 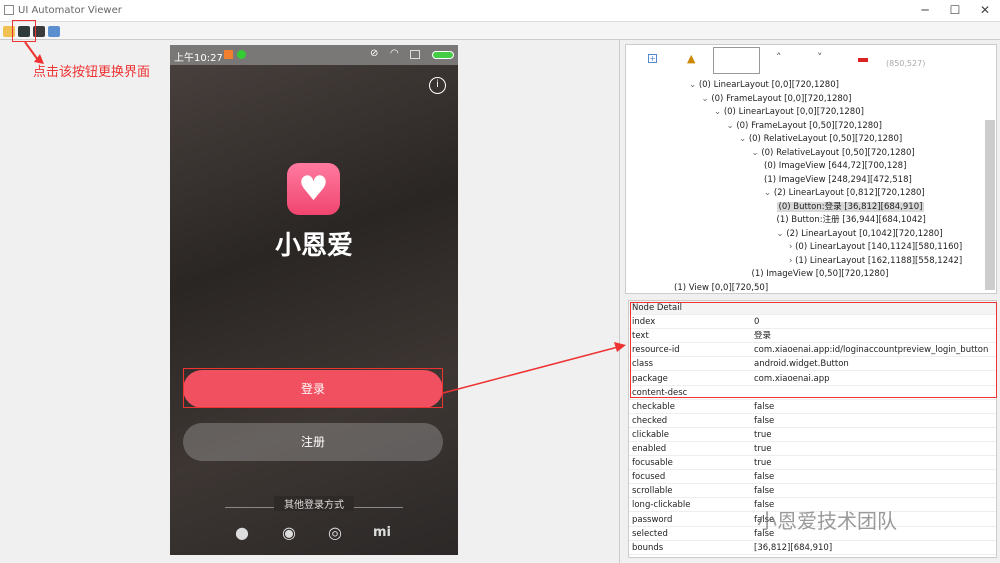 What do you see at coordinates (649, 449) in the screenshot?
I see `detail-key: enabled` at bounding box center [649, 449].